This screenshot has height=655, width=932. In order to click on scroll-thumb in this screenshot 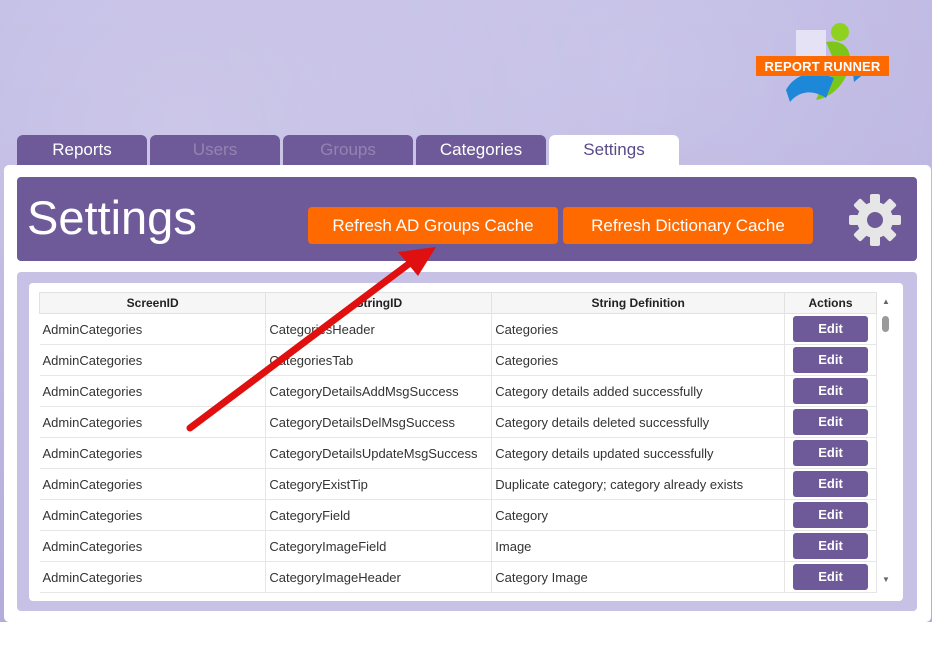, I will do `click(885, 324)`.